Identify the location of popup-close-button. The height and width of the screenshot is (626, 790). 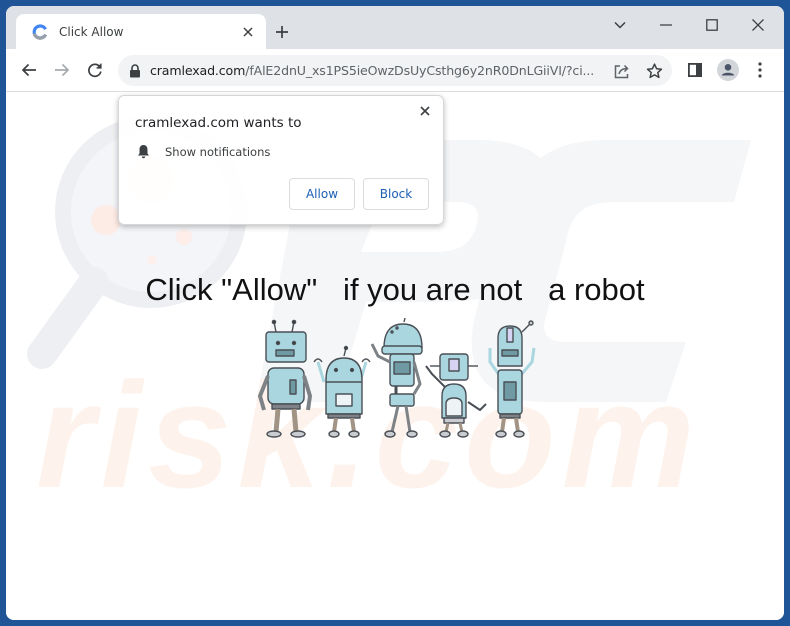
(425, 111).